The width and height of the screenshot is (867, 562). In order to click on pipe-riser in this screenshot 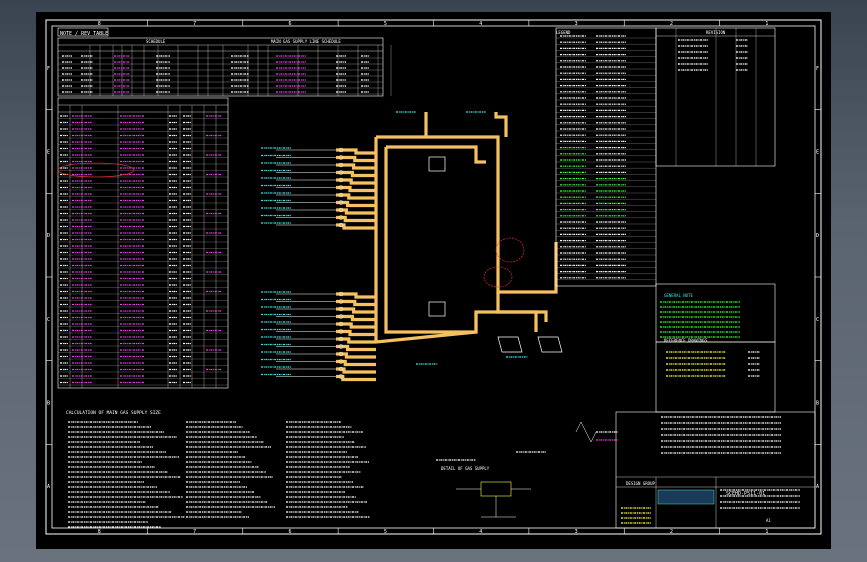, I will do `click(527, 223)`.